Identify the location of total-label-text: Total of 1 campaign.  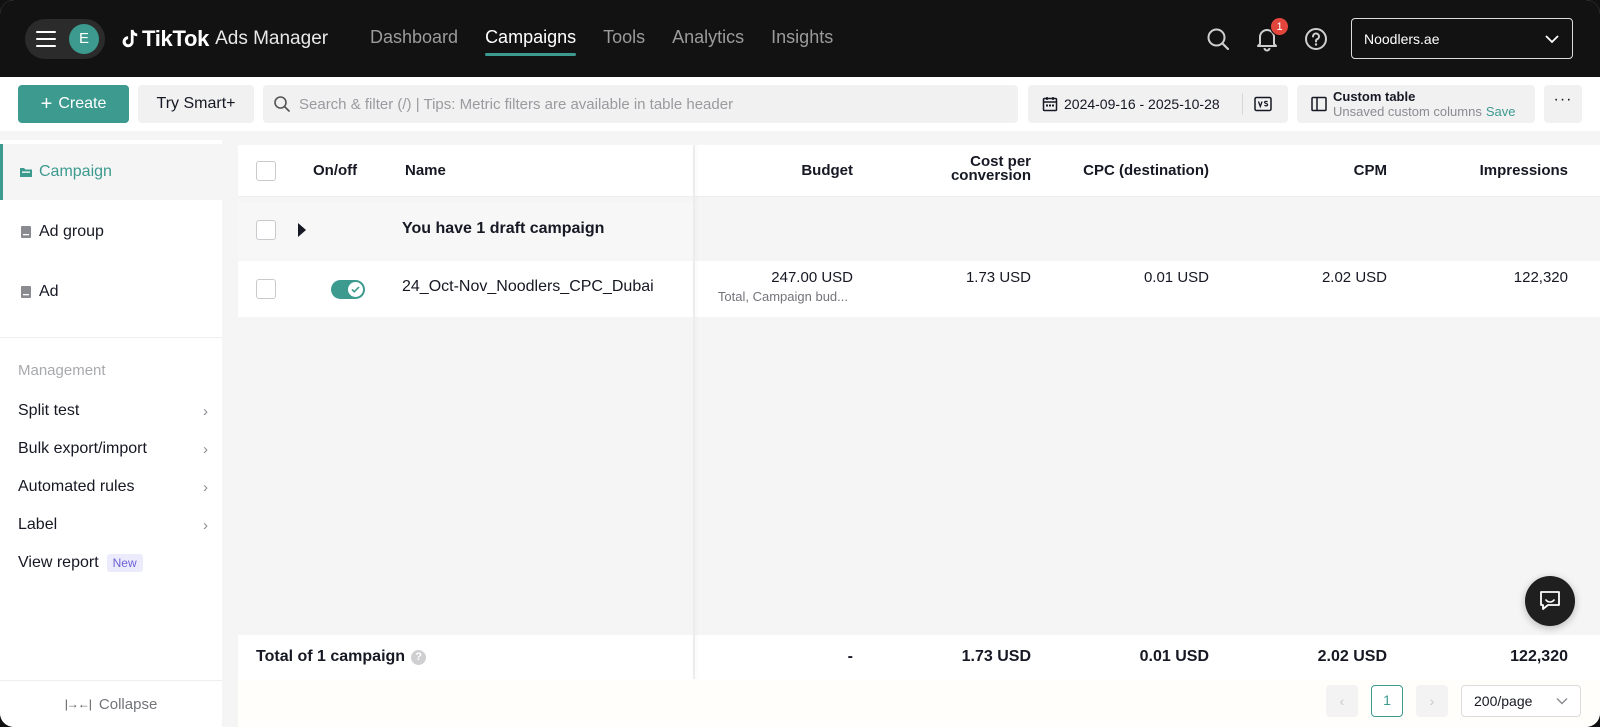
(331, 656).